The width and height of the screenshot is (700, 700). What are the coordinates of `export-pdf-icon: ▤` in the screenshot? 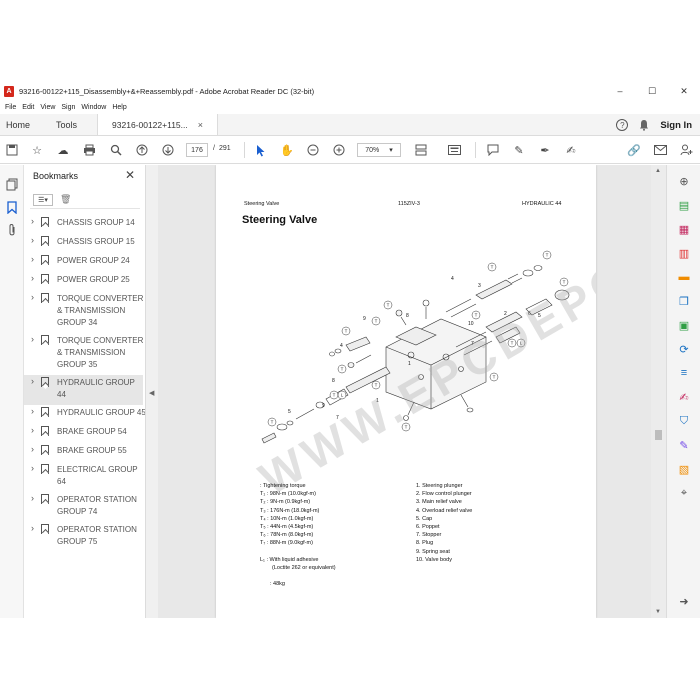 It's located at (684, 205).